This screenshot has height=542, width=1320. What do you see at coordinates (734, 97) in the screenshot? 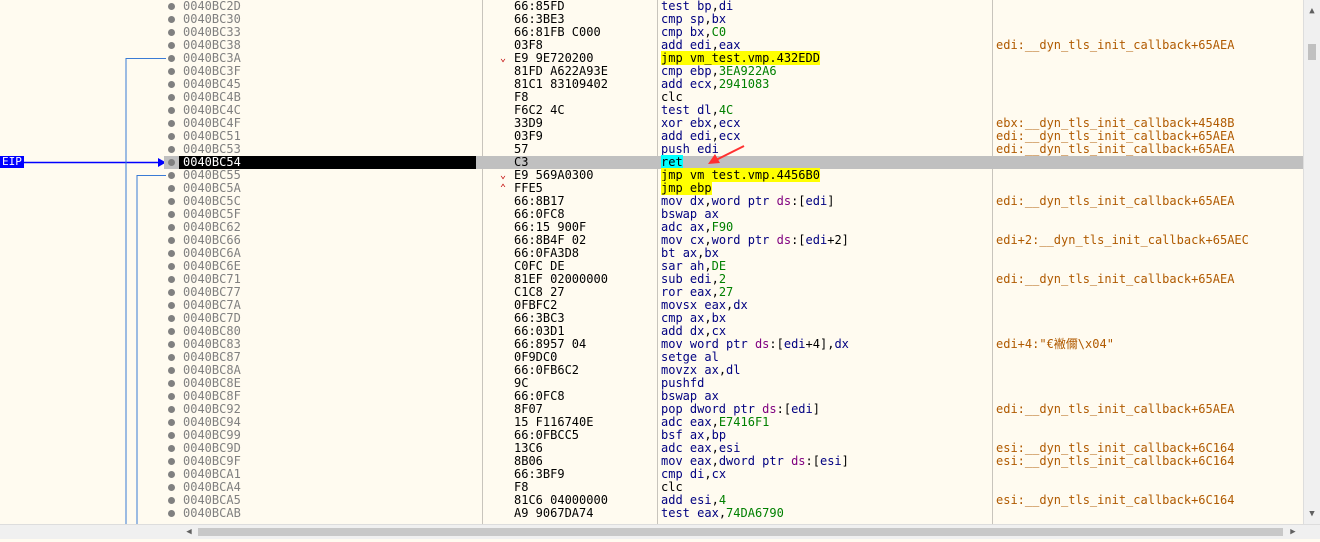
I see `instruction-row: 0040BC4B F8 clc` at bounding box center [734, 97].